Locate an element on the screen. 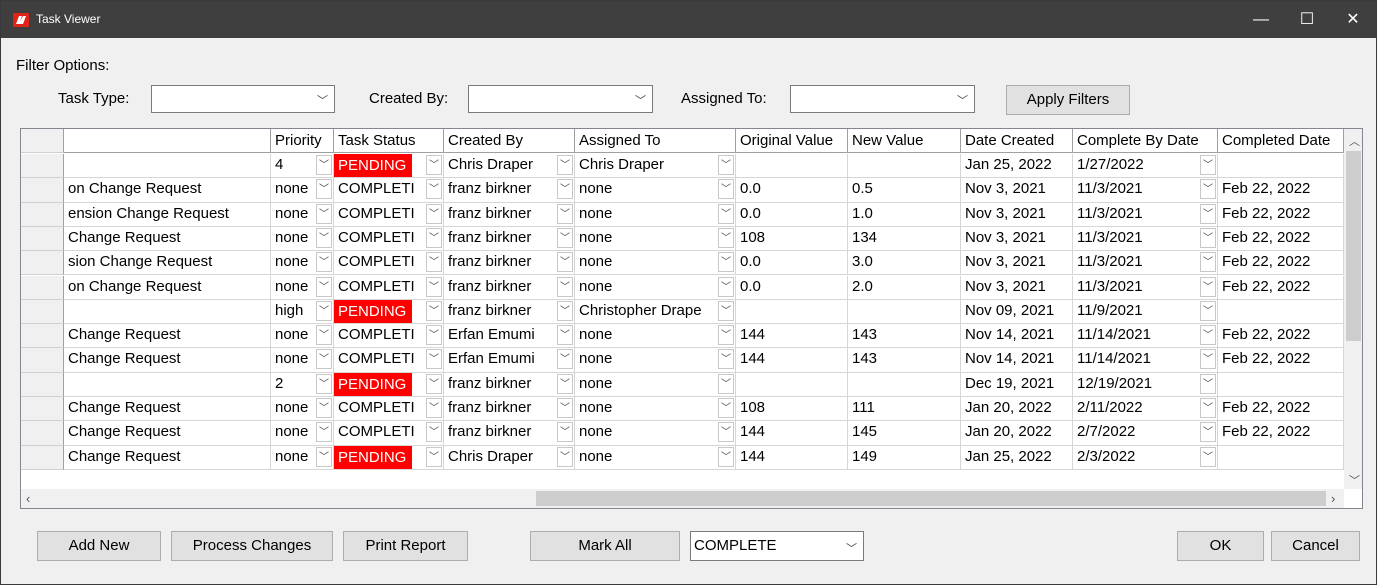  column-header-date-created: Date Created is located at coordinates (1017, 141).